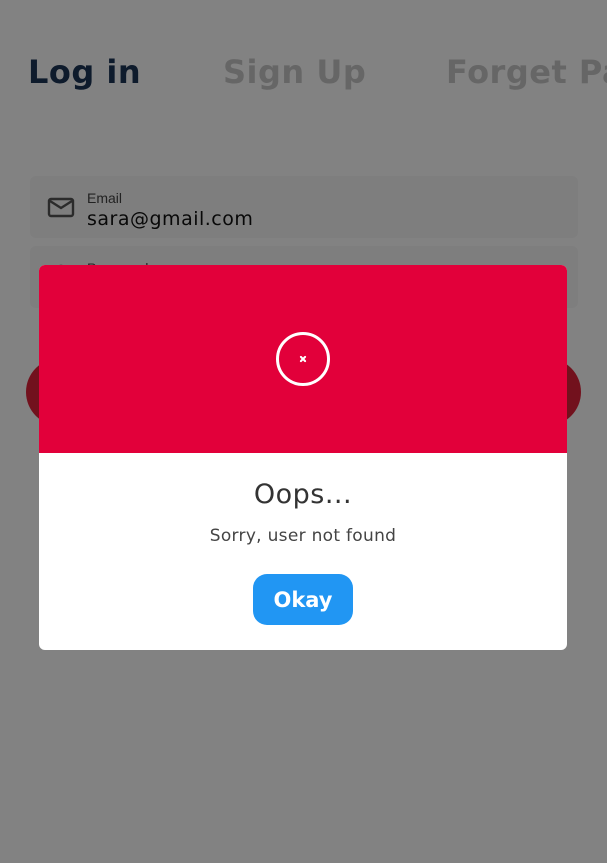  What do you see at coordinates (303, 599) in the screenshot?
I see `okay-button: Okay` at bounding box center [303, 599].